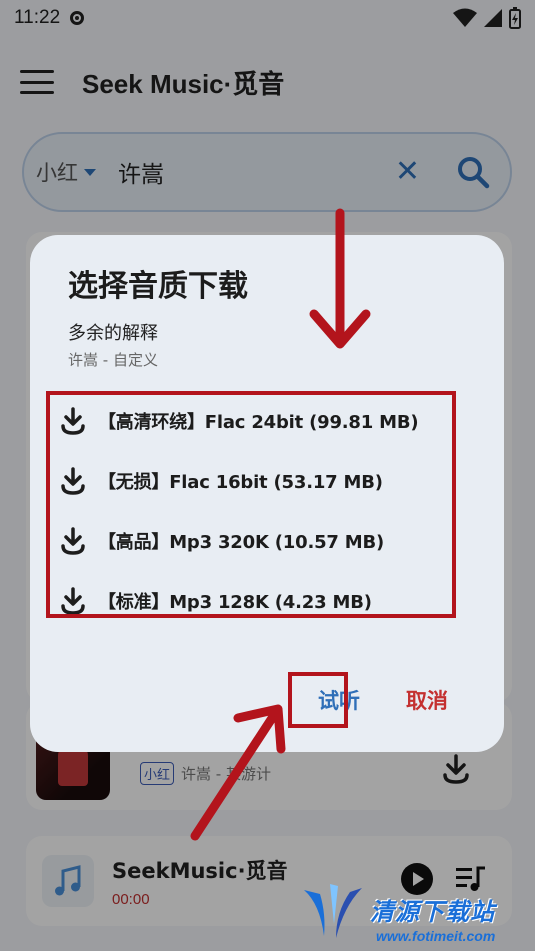 This screenshot has height=951, width=535. What do you see at coordinates (432, 912) in the screenshot?
I see `watermark-name: 清源下载站` at bounding box center [432, 912].